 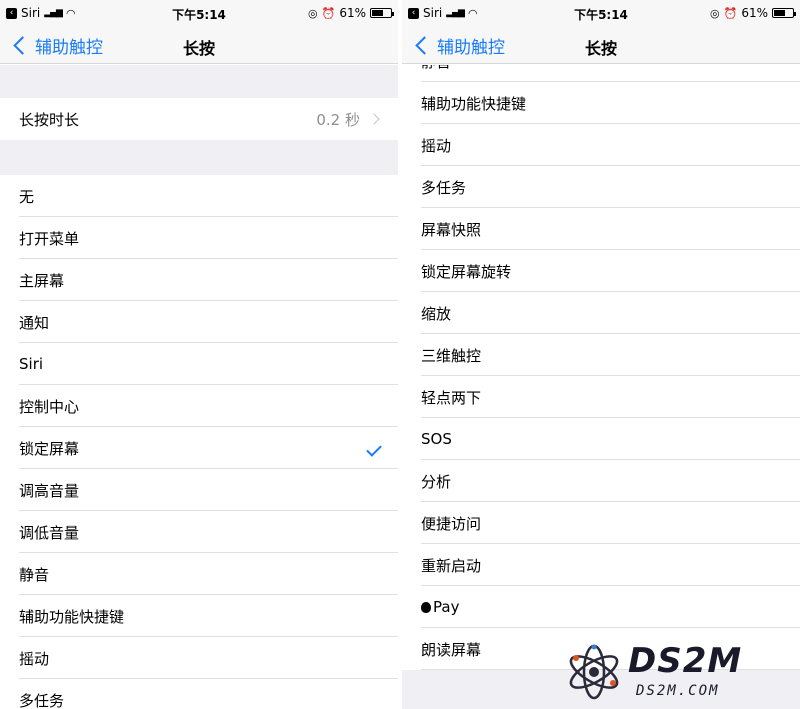 What do you see at coordinates (601, 565) in the screenshot?
I see `option-row: 重新启动` at bounding box center [601, 565].